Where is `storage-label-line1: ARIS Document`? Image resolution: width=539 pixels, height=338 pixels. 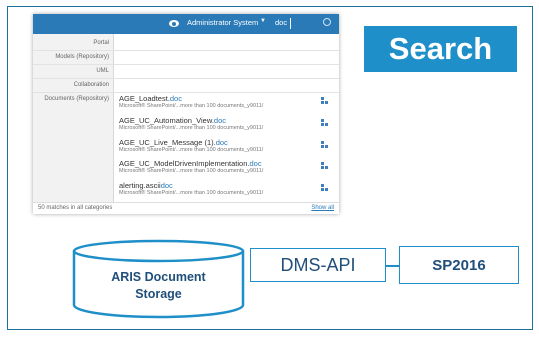 storage-label-line1: ARIS Document is located at coordinates (158, 277).